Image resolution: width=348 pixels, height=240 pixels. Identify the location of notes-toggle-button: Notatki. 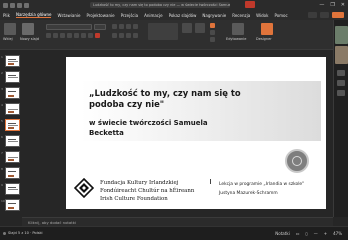
(282, 233).